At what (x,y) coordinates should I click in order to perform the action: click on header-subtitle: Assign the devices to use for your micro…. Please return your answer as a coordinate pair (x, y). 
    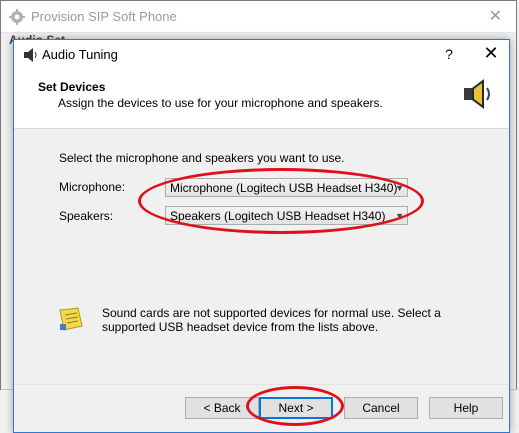
    Looking at the image, I should click on (220, 103).